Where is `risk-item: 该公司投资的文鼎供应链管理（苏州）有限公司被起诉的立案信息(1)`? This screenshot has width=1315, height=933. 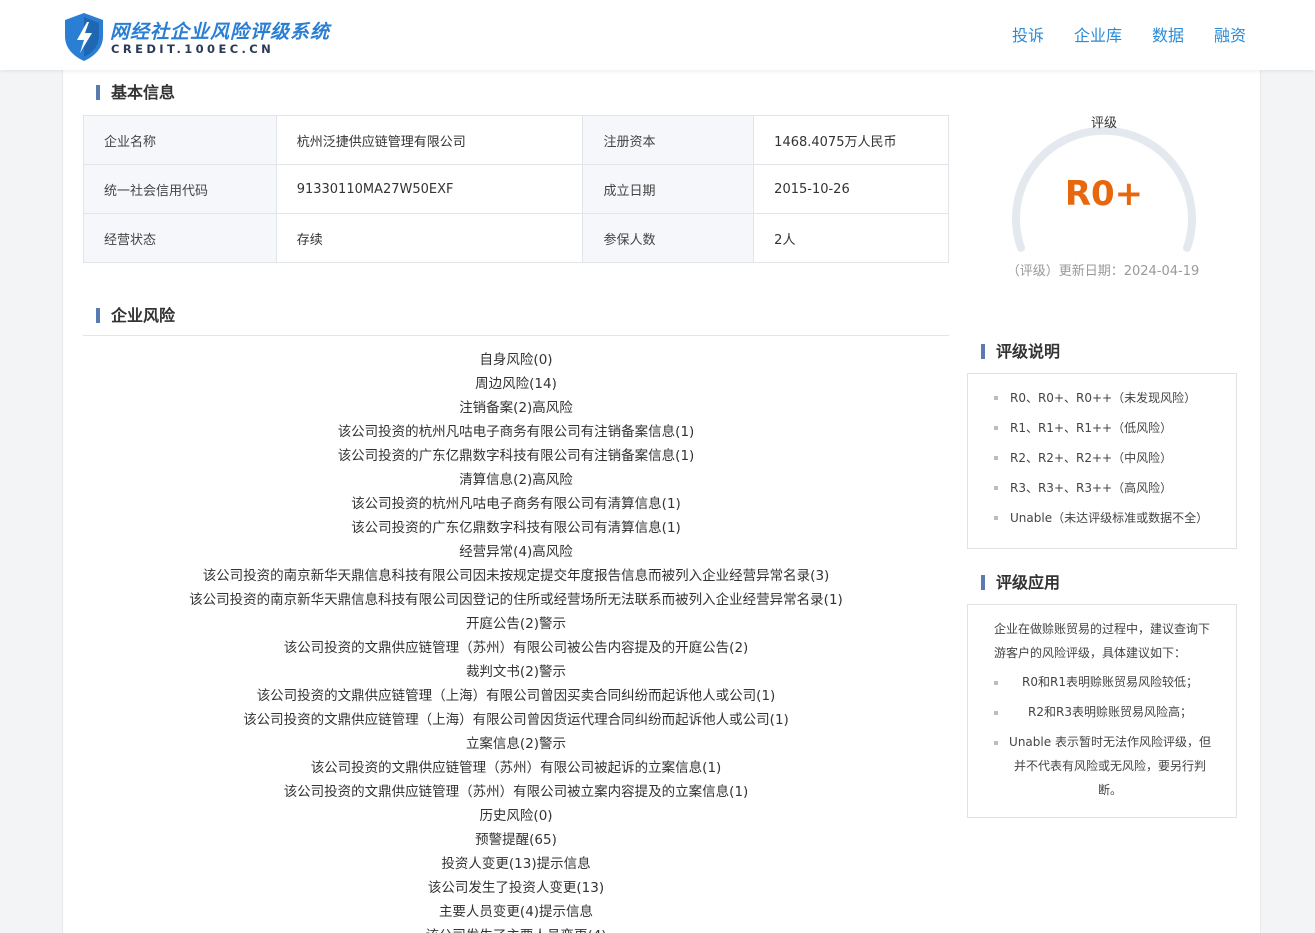 risk-item: 该公司投资的文鼎供应链管理（苏州）有限公司被起诉的立案信息(1) is located at coordinates (516, 768).